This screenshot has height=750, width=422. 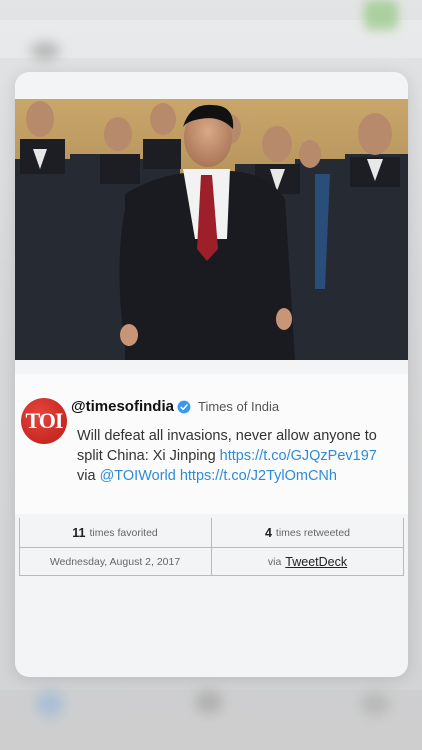 What do you see at coordinates (79, 533) in the screenshot?
I see `favorites-count: 11` at bounding box center [79, 533].